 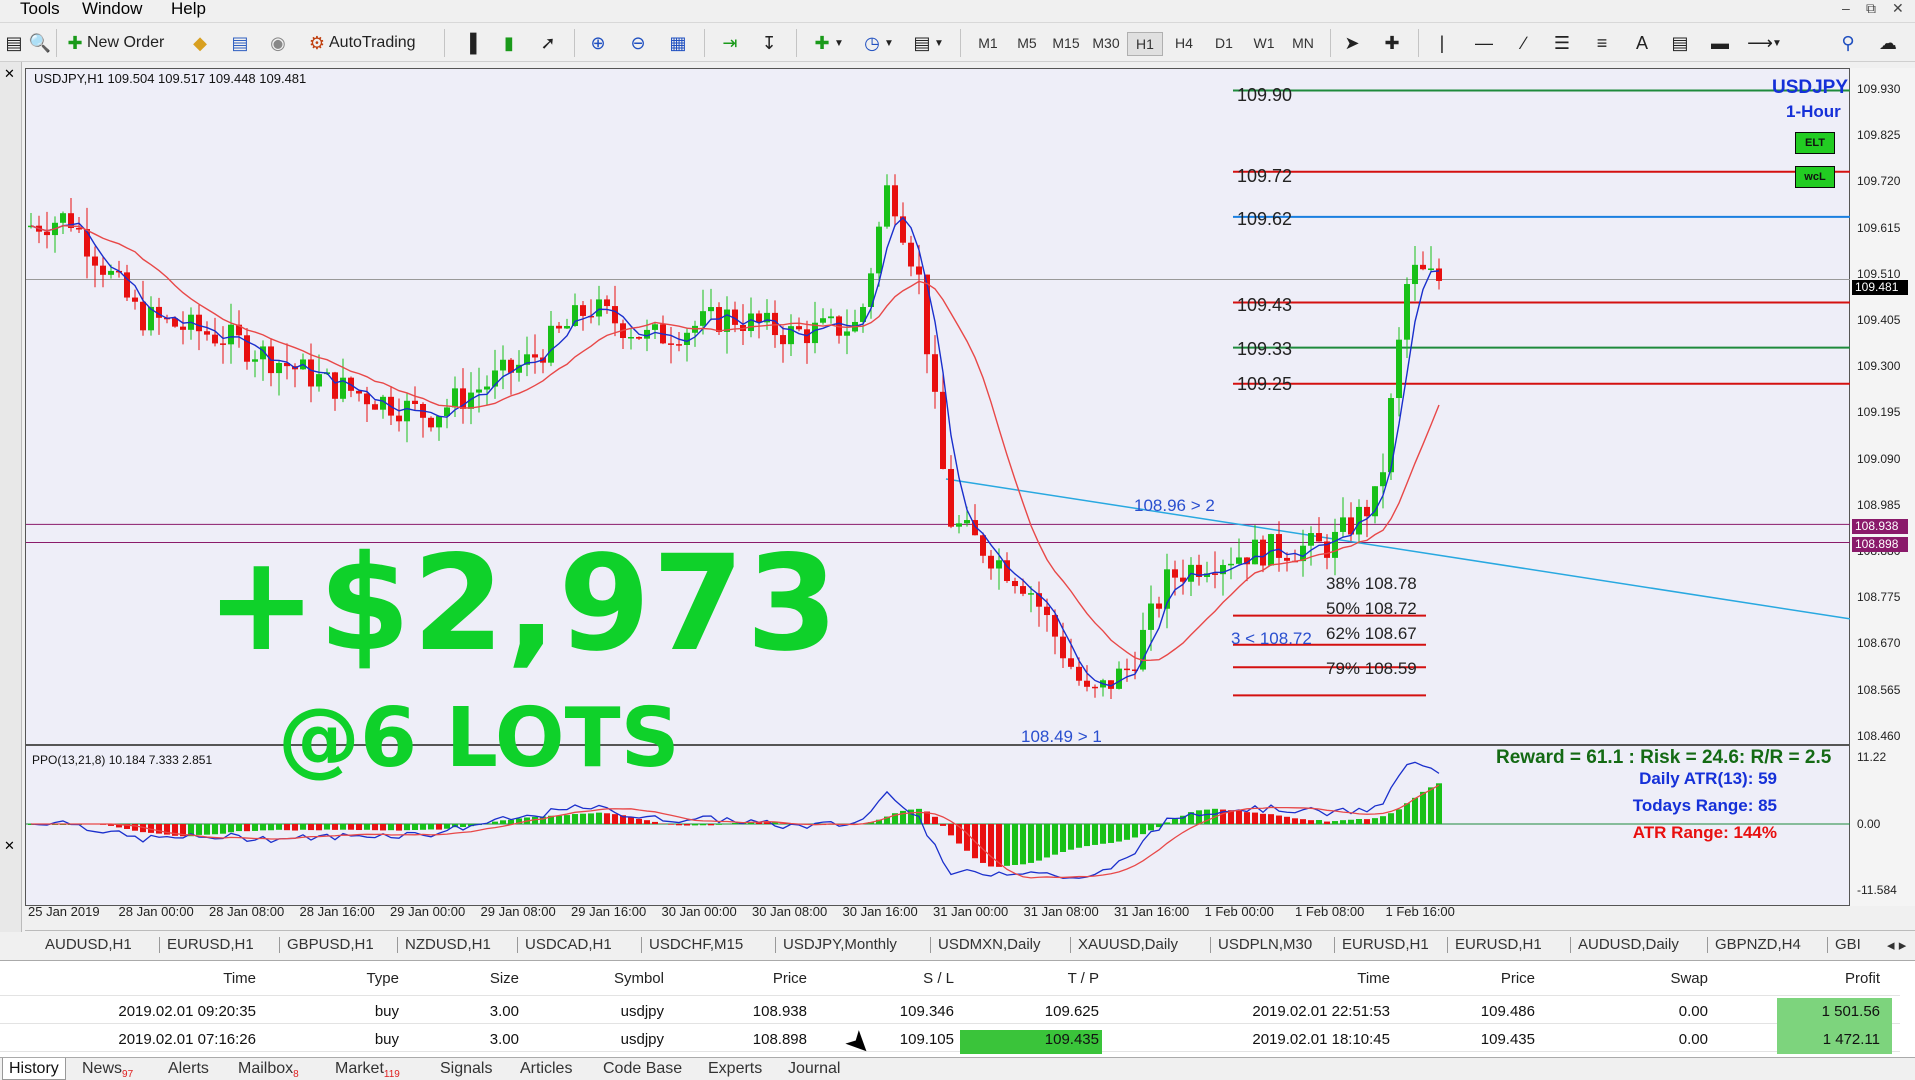 I want to click on price-axis-label: 109.825, so click(x=1879, y=135).